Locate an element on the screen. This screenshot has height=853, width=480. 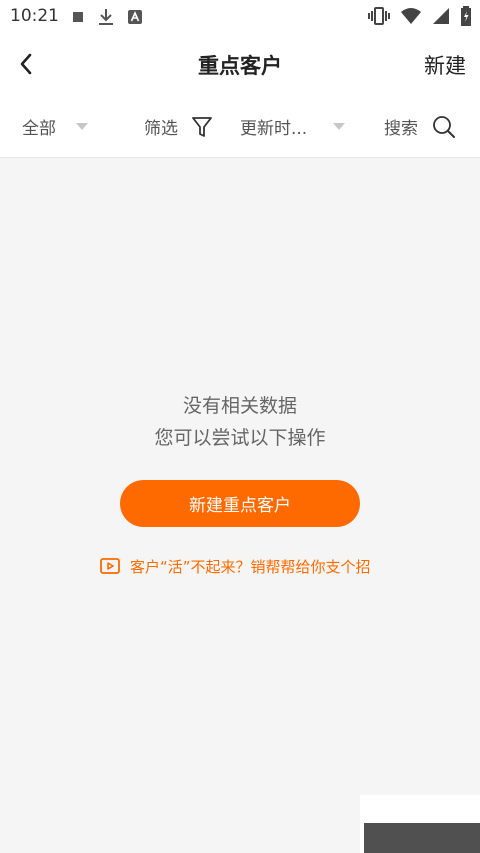
empty-message: 没有相关数据 is located at coordinates (239, 406).